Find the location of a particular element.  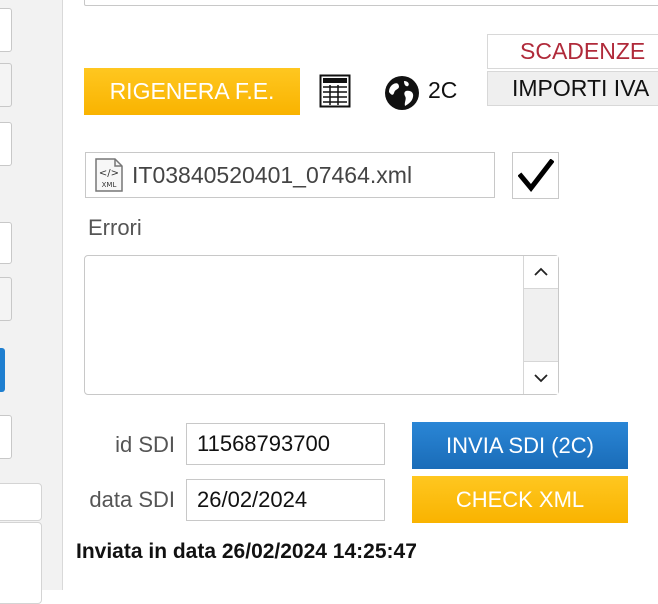

scroll-up-button is located at coordinates (541, 272).